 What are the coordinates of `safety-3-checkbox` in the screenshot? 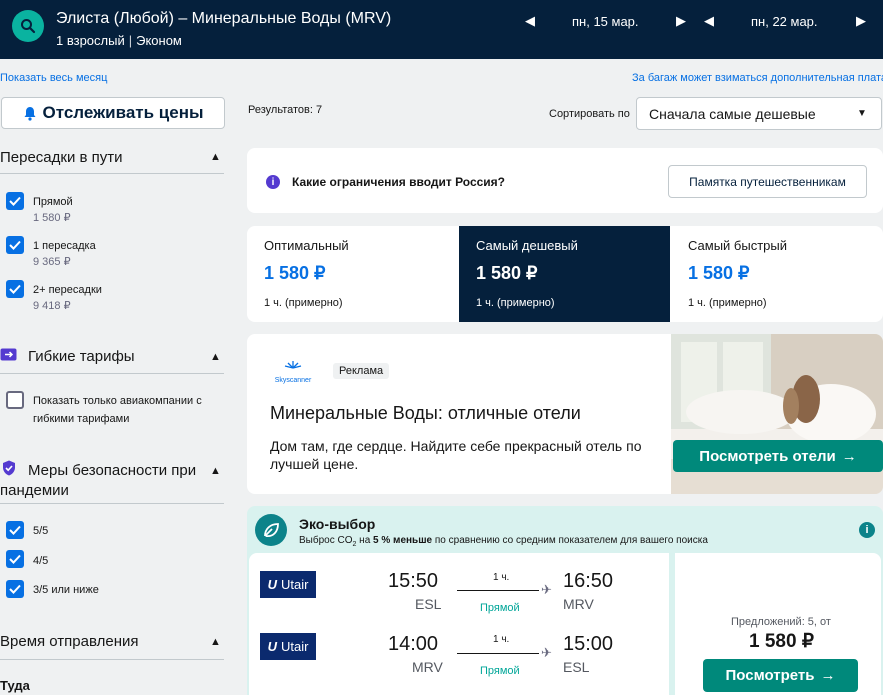 It's located at (15, 589).